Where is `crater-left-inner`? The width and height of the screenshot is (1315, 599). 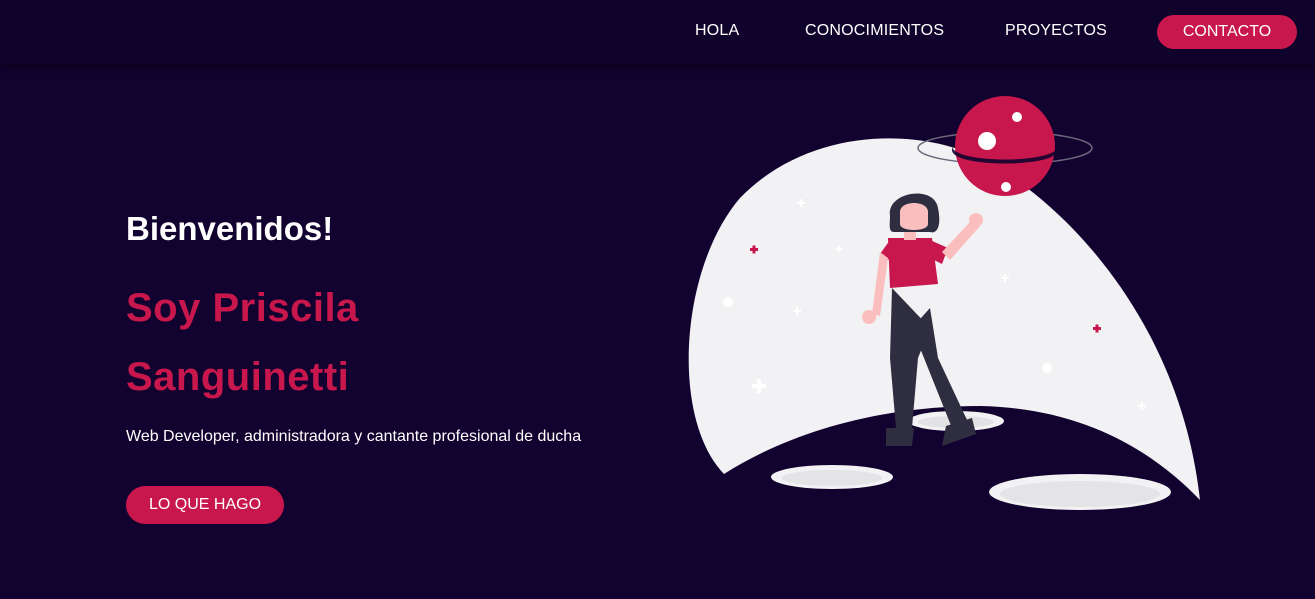 crater-left-inner is located at coordinates (832, 478).